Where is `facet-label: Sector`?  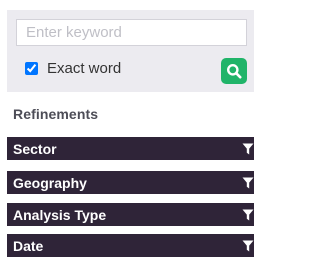
facet-label: Sector is located at coordinates (35, 148).